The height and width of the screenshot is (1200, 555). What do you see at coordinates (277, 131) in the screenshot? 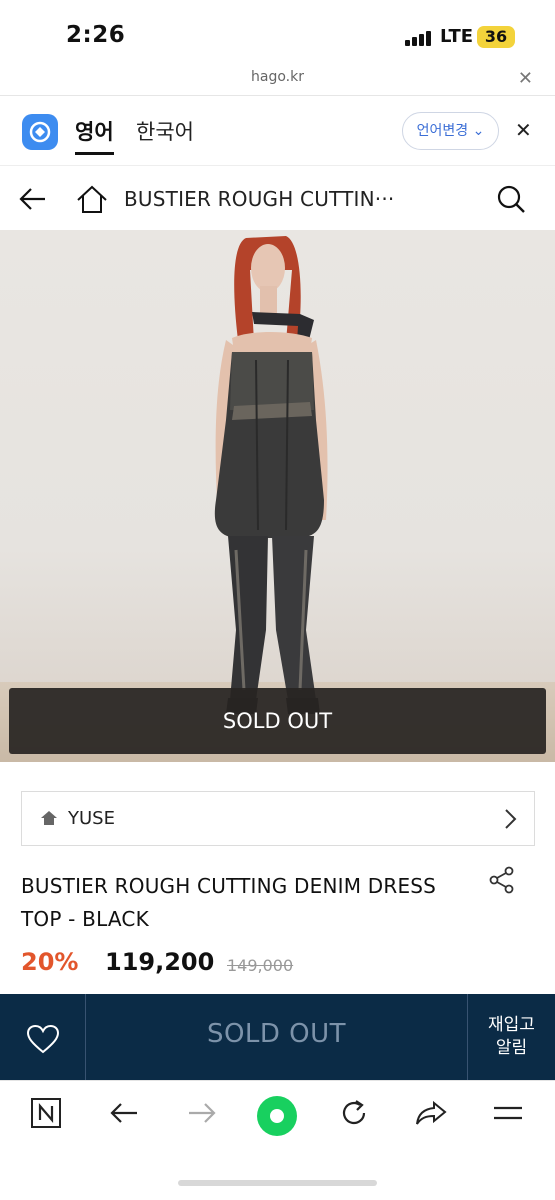
I see `translate-bar: 영어 한국어 언어변경 ⌄ ✕` at bounding box center [277, 131].